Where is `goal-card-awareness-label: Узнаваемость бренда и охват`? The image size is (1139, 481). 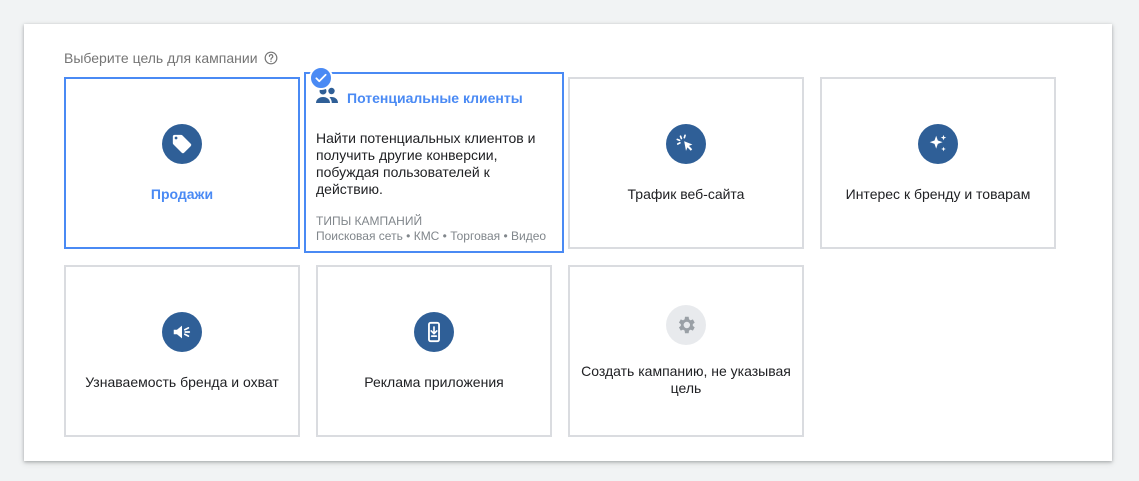
goal-card-awareness-label: Узнаваемость бренда и охват is located at coordinates (182, 381).